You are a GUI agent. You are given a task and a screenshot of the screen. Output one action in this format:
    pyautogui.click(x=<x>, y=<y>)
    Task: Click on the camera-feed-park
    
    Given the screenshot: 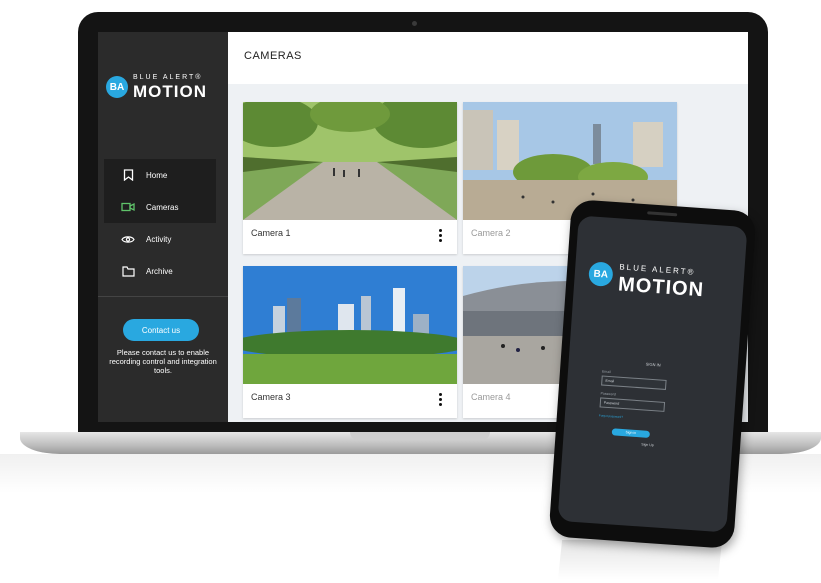 What is the action you would take?
    pyautogui.click(x=350, y=161)
    